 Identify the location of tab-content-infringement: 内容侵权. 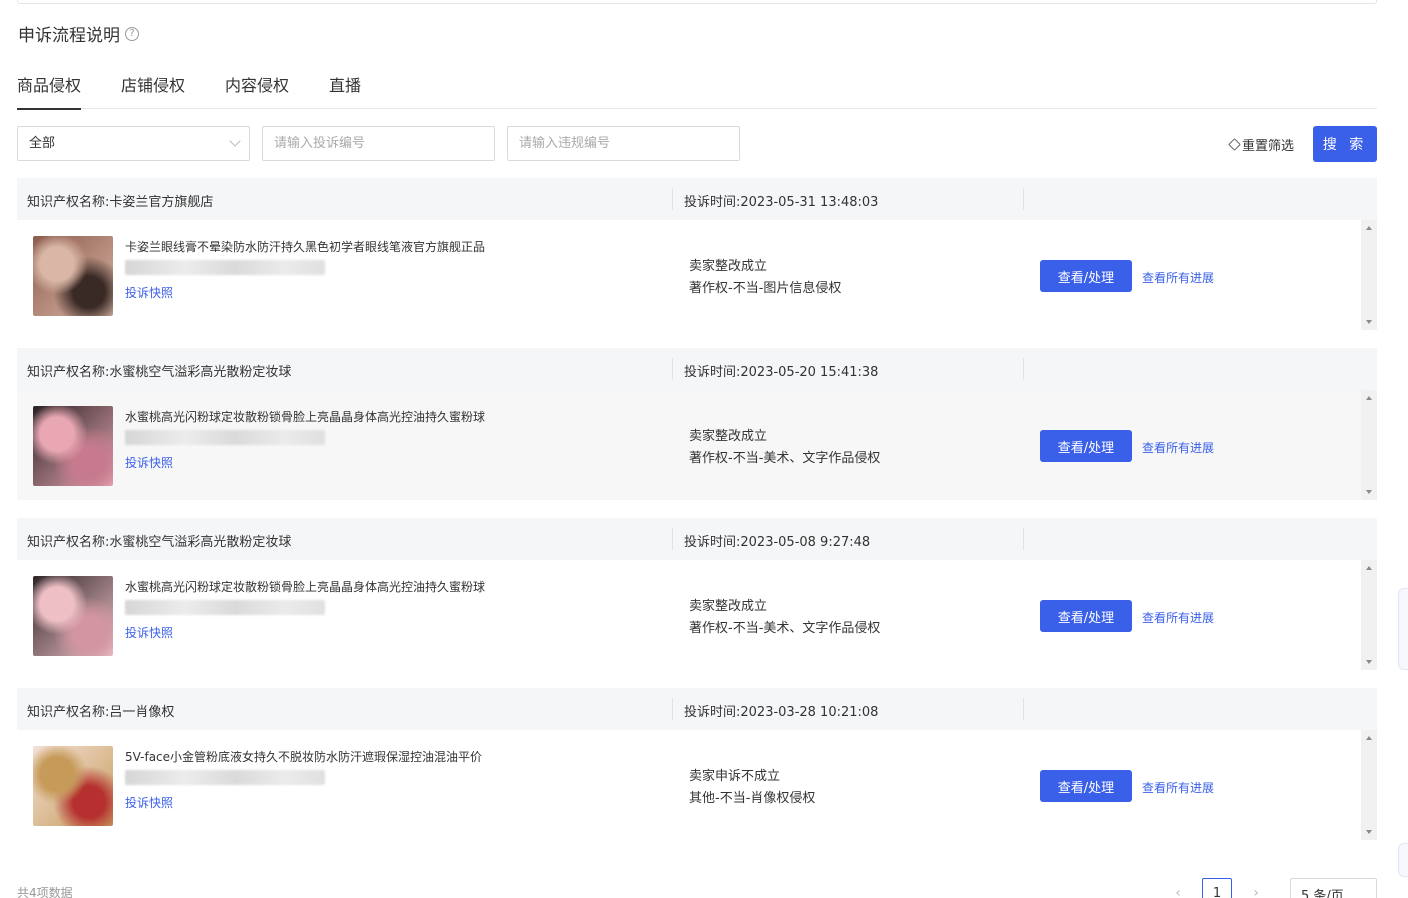
(257, 88).